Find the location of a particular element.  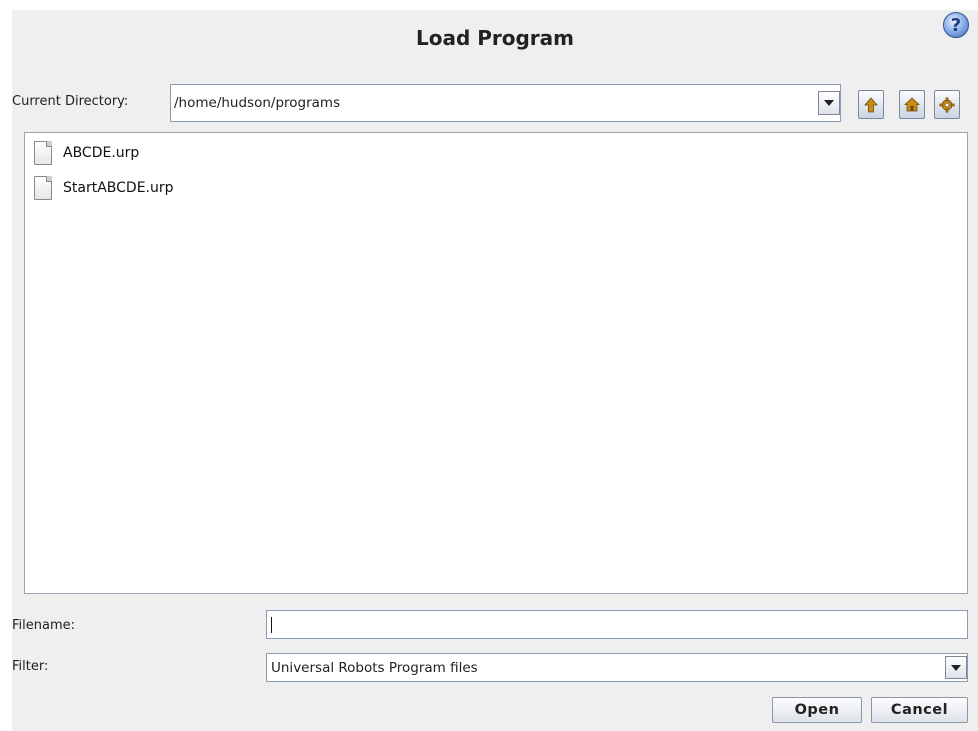

up-arrow-icon is located at coordinates (871, 104).